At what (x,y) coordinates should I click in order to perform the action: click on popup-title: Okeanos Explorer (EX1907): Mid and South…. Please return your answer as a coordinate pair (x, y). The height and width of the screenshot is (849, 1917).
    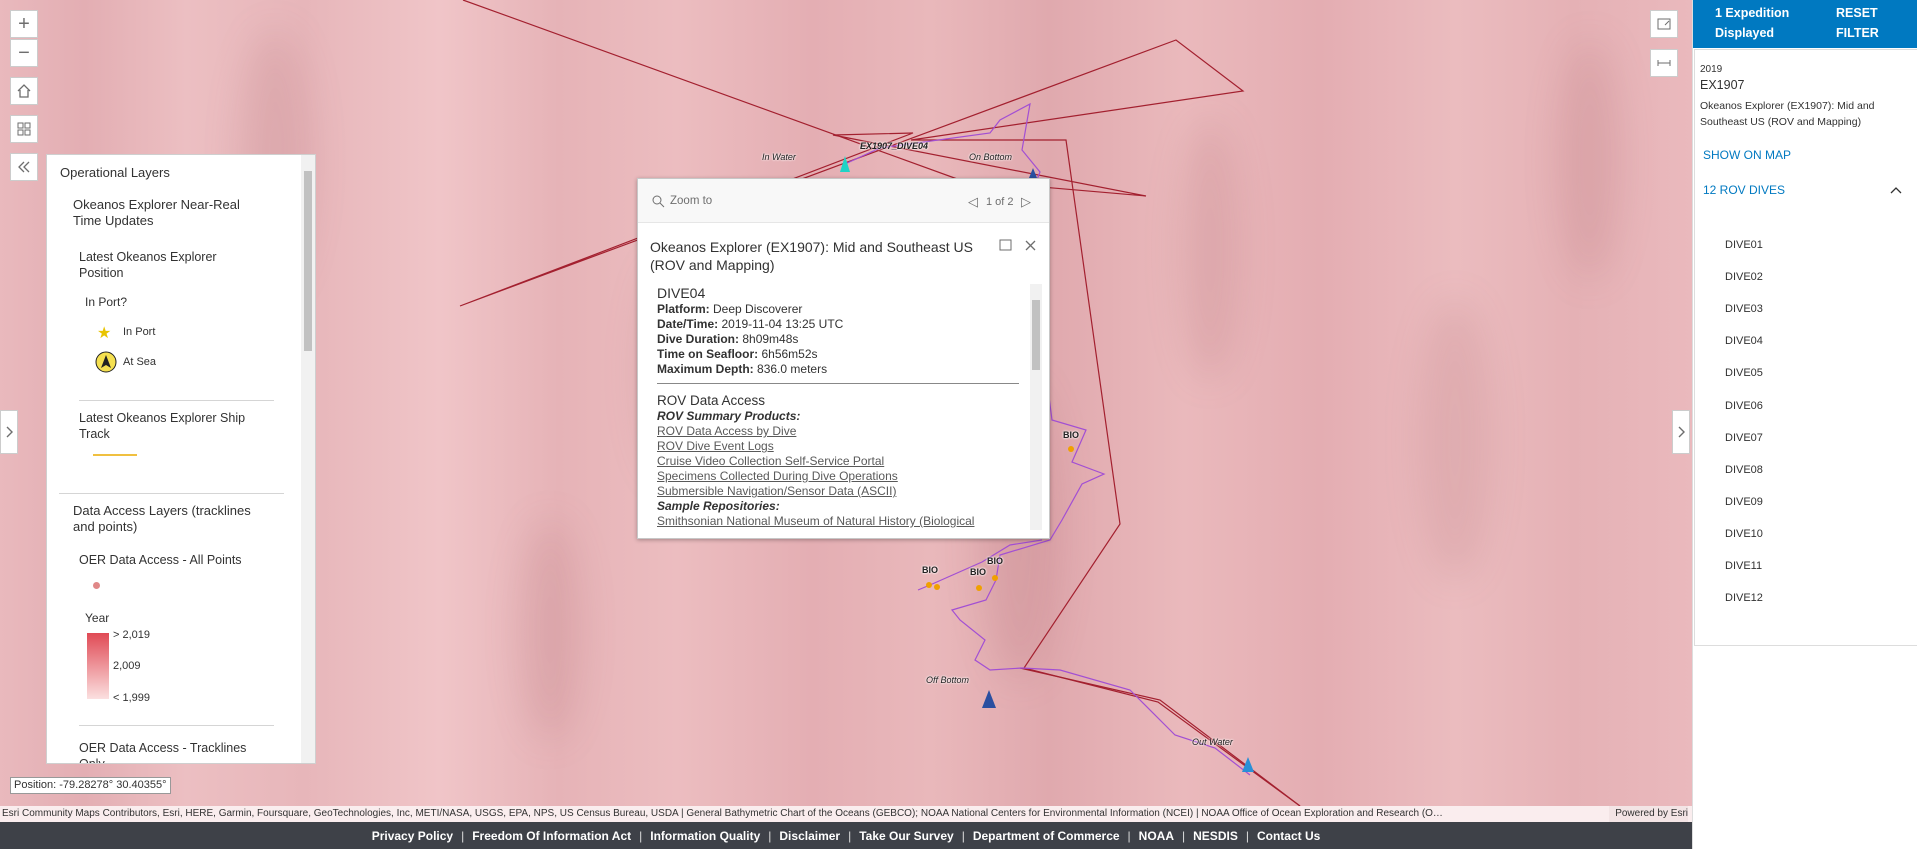
    Looking at the image, I should click on (811, 256).